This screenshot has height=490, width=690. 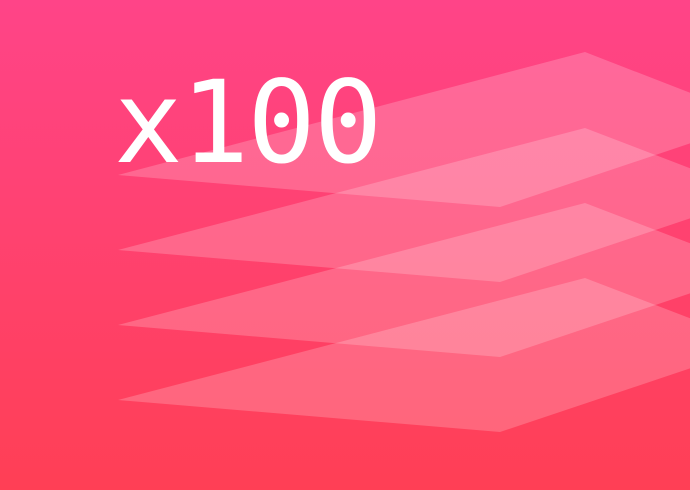 I want to click on multiplier-label: x100, so click(x=248, y=122).